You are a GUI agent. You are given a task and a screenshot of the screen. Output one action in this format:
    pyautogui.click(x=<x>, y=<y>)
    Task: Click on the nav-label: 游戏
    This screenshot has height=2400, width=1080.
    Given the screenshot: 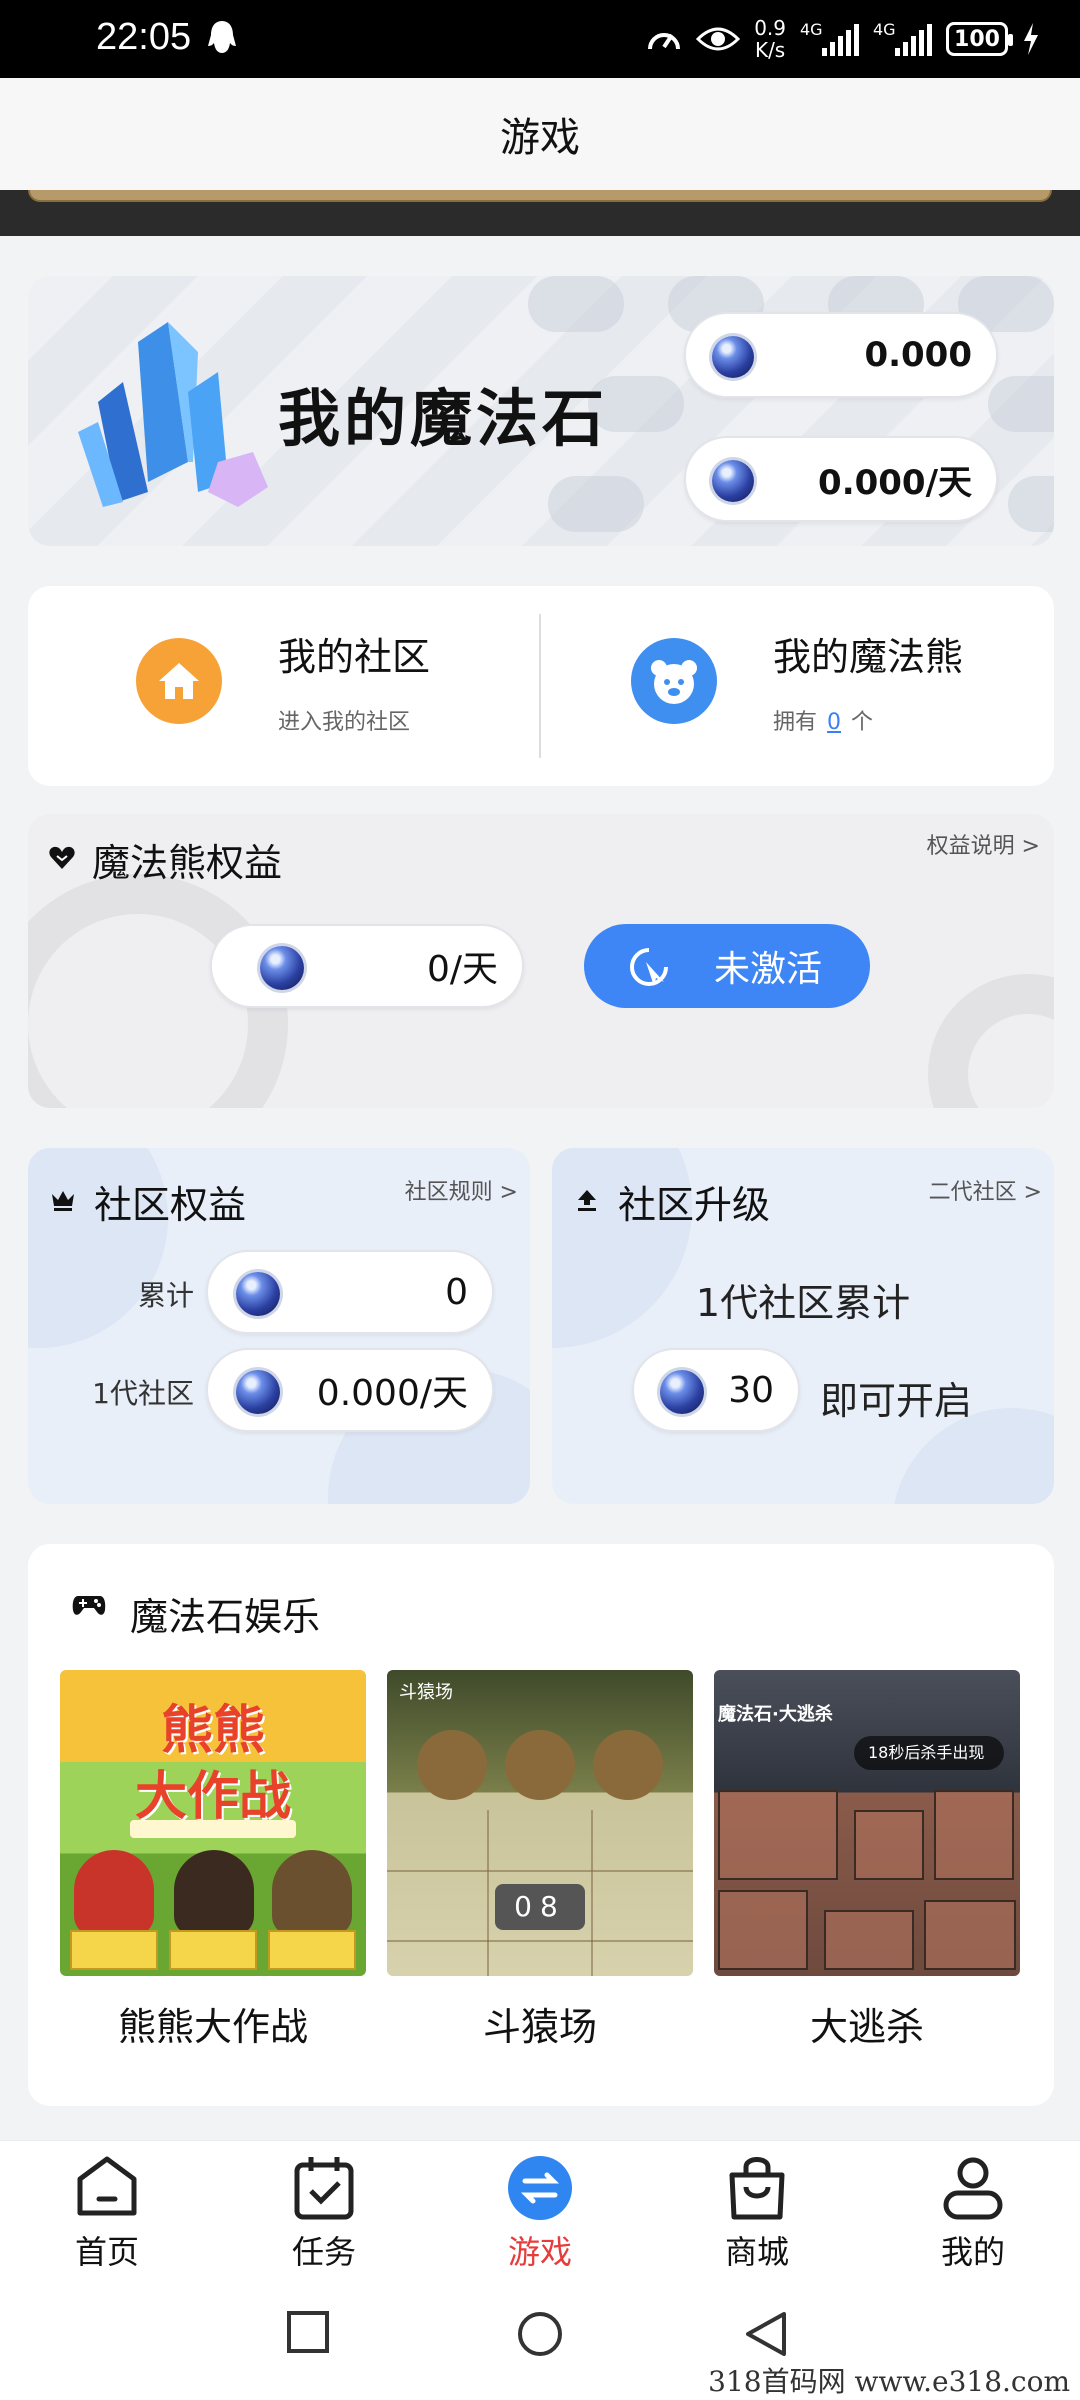 What is the action you would take?
    pyautogui.click(x=539, y=2252)
    